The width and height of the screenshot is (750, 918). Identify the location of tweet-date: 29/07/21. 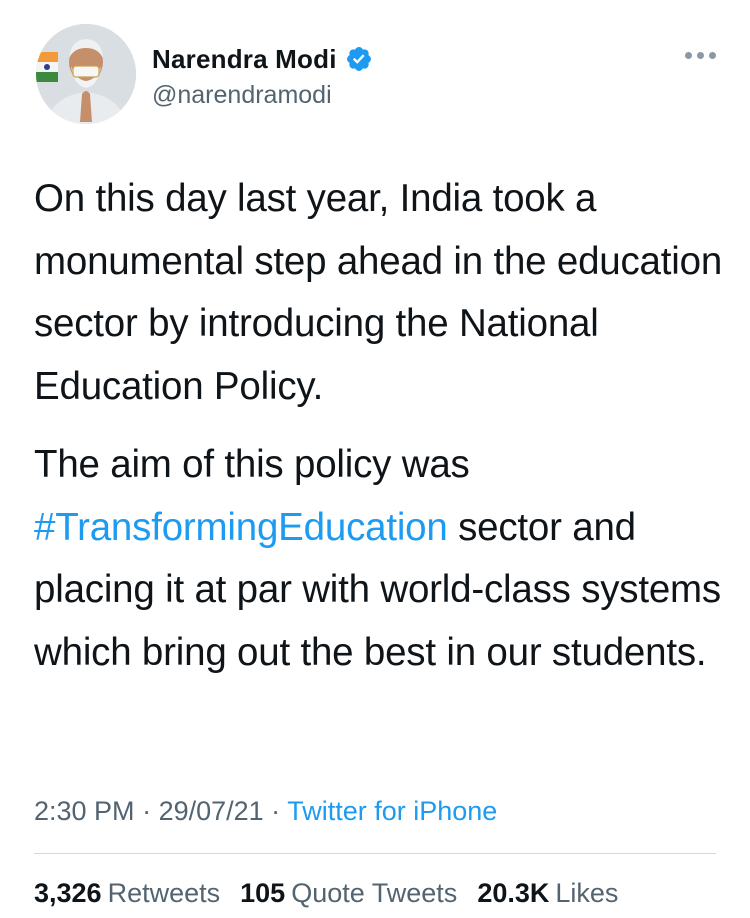
(211, 811).